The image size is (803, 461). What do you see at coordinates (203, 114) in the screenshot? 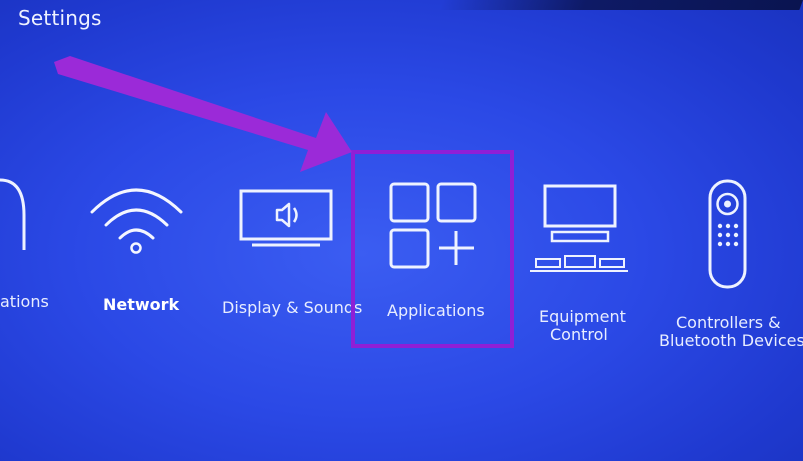
I see `annotation-arrow` at bounding box center [203, 114].